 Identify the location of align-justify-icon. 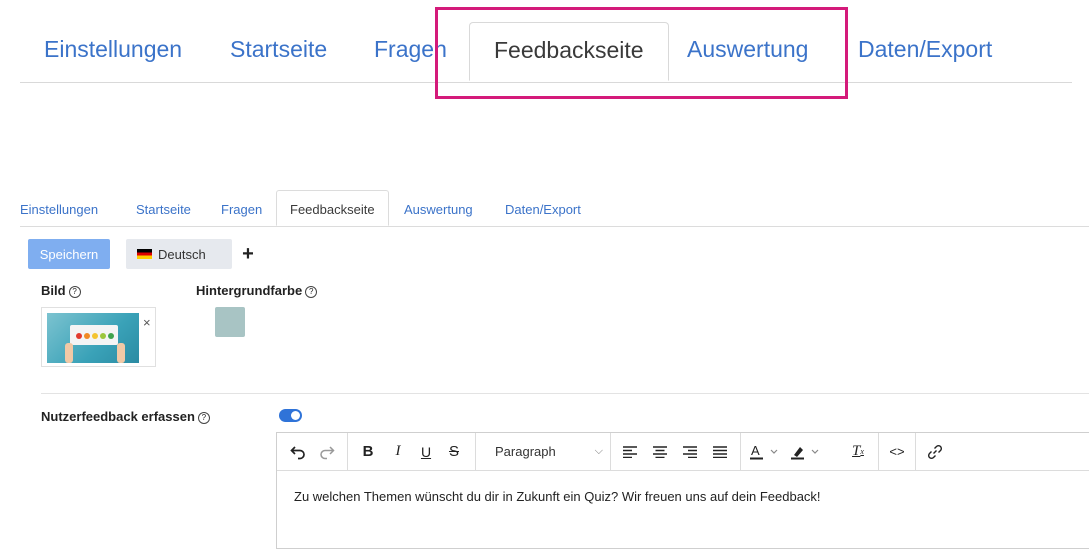
(720, 451).